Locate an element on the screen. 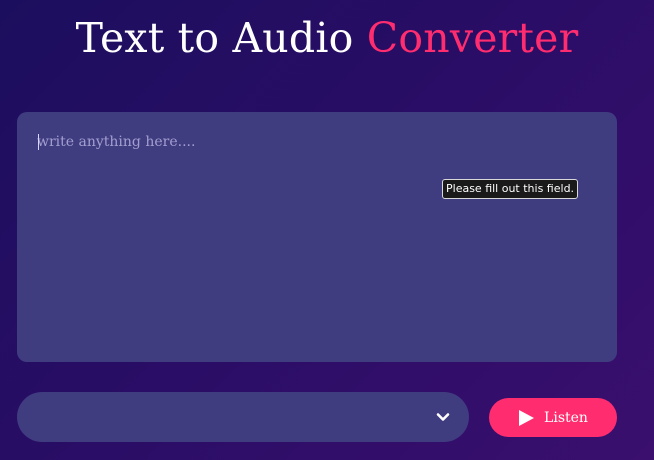  play-icon is located at coordinates (527, 417).